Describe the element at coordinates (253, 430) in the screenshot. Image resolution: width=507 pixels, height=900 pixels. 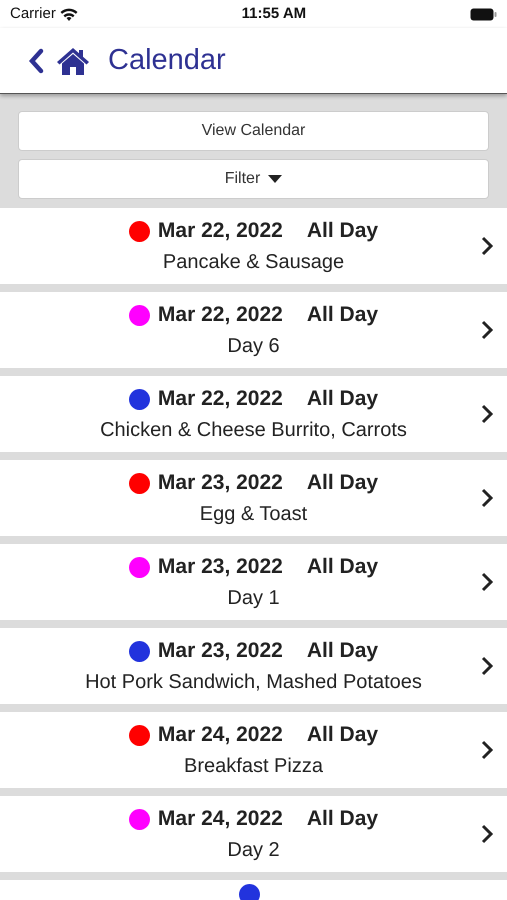
I see `event-title: Chicken & Cheese Burrito, Carrots` at that location.